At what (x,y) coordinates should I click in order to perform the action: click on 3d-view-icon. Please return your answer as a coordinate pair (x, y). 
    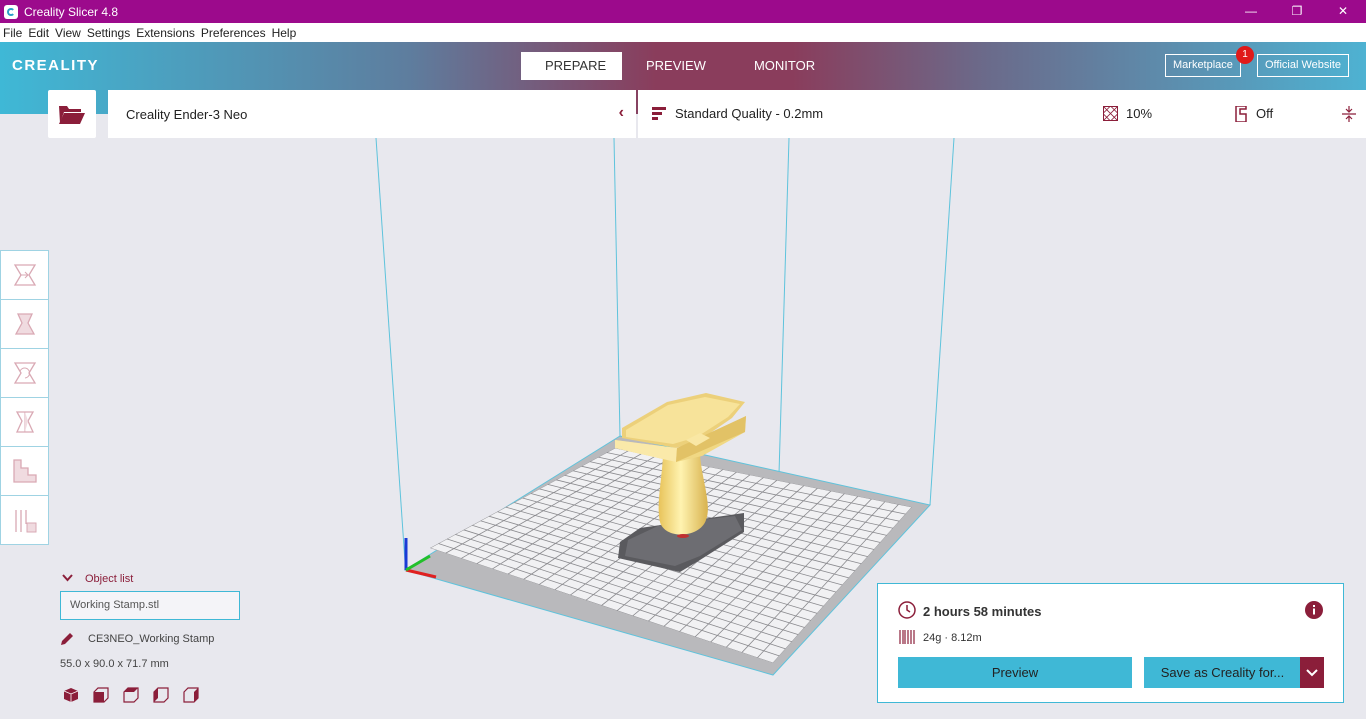
    Looking at the image, I should click on (71, 695).